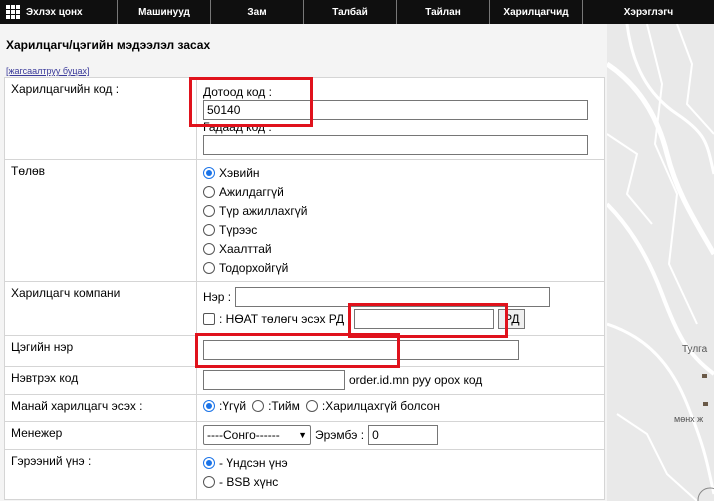 The width and height of the screenshot is (714, 501). I want to click on nav-reports: Тайлан, so click(443, 12).